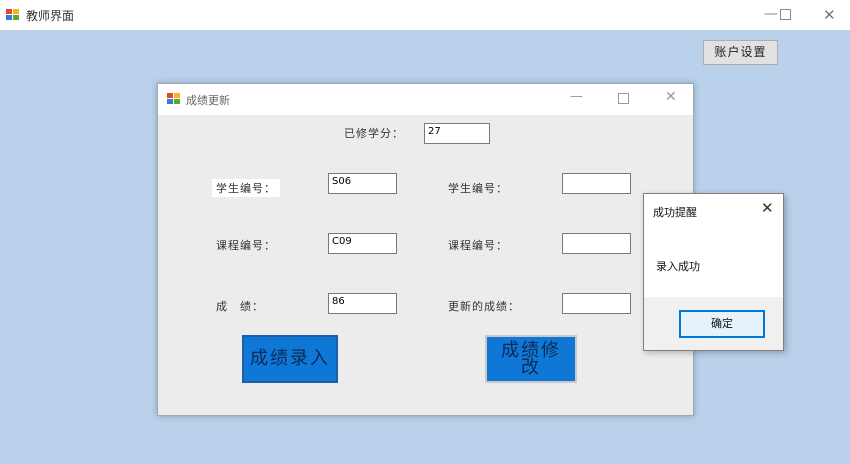 The height and width of the screenshot is (464, 850). What do you see at coordinates (50, 16) in the screenshot?
I see `window-title: 教师界面` at bounding box center [50, 16].